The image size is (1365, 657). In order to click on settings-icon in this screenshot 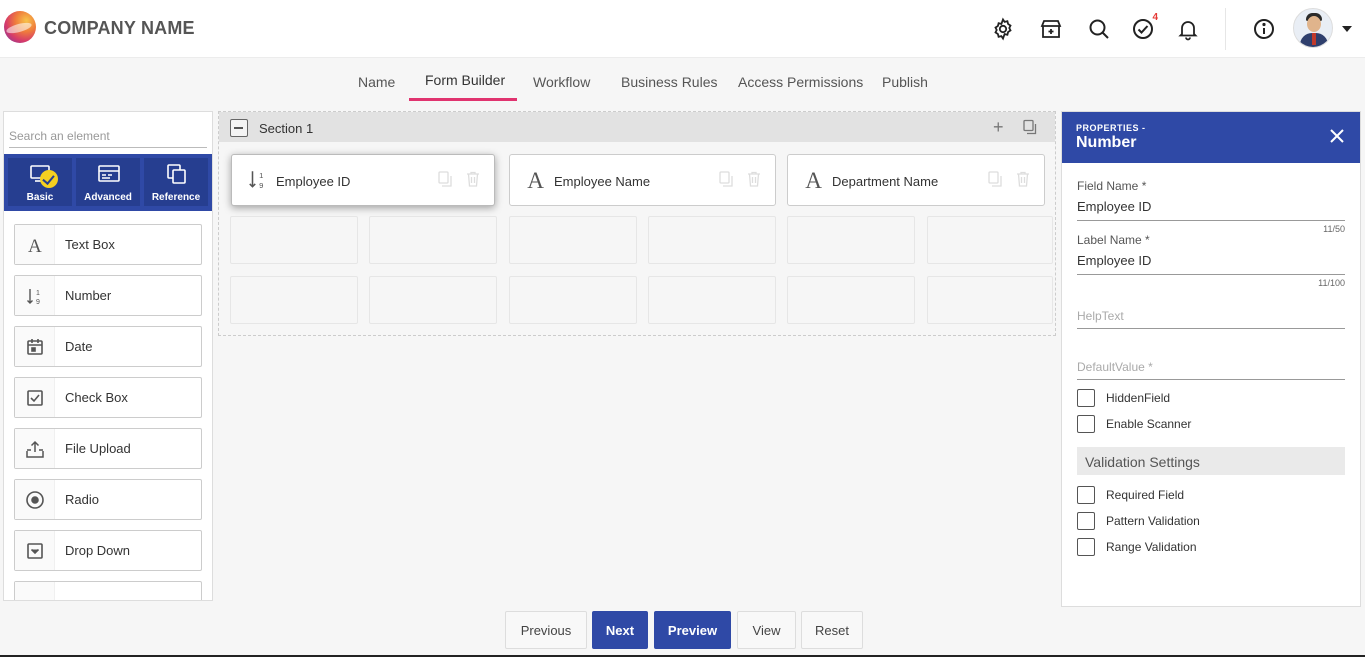, I will do `click(1003, 29)`.